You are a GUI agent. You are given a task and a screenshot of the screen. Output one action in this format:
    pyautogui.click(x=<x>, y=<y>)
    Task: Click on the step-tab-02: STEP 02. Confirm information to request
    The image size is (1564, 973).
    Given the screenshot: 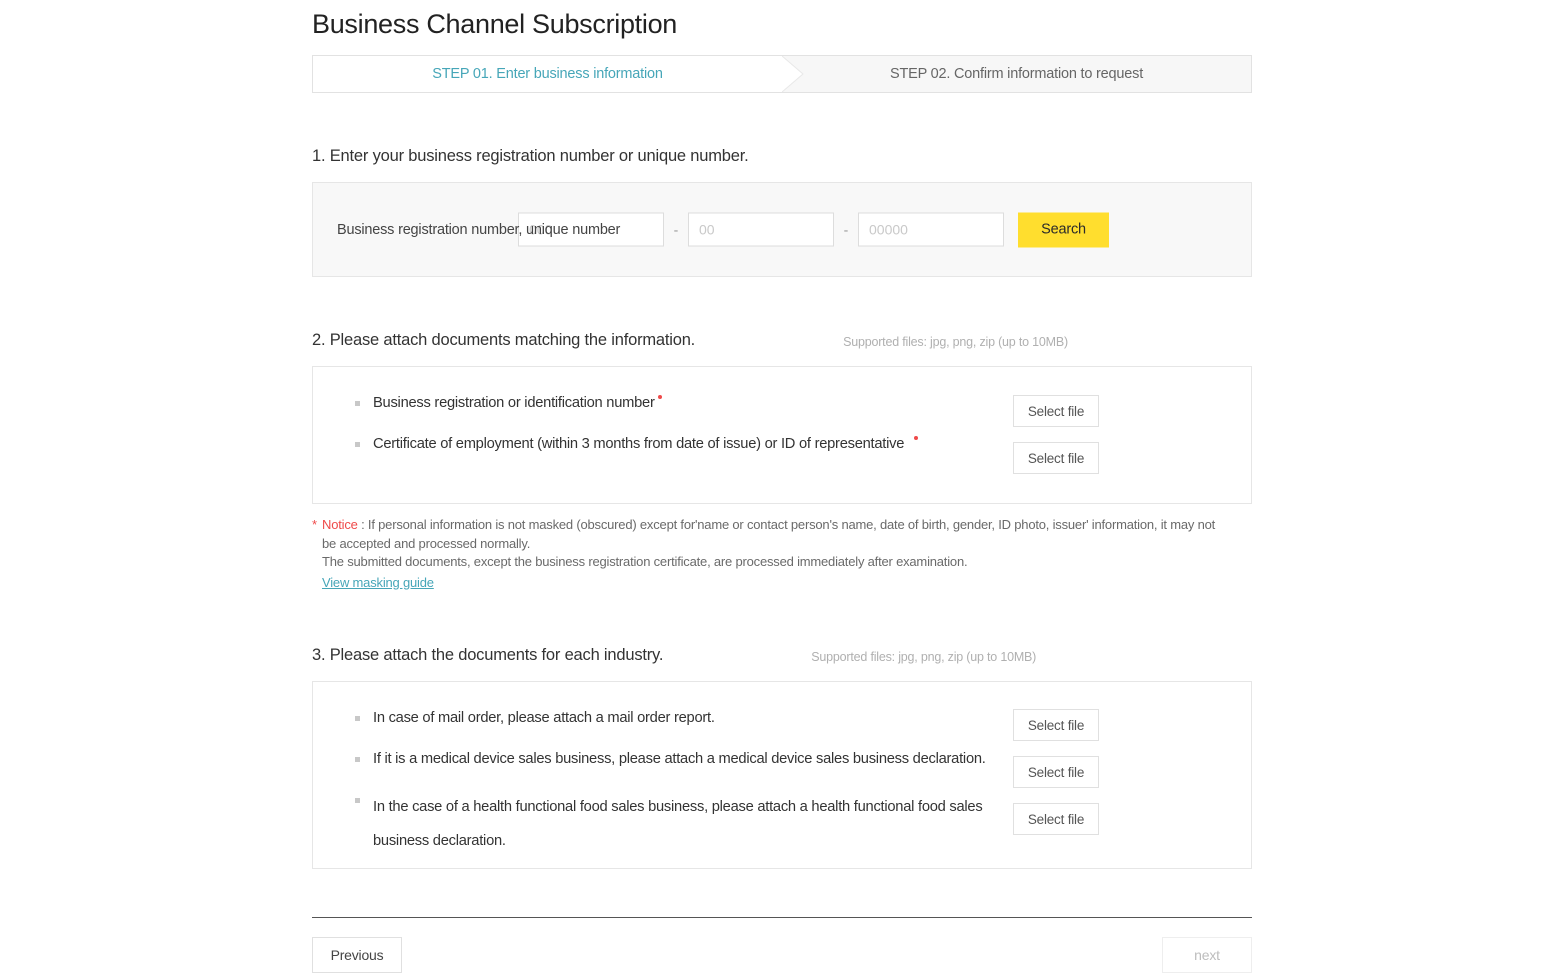 What is the action you would take?
    pyautogui.click(x=1016, y=74)
    